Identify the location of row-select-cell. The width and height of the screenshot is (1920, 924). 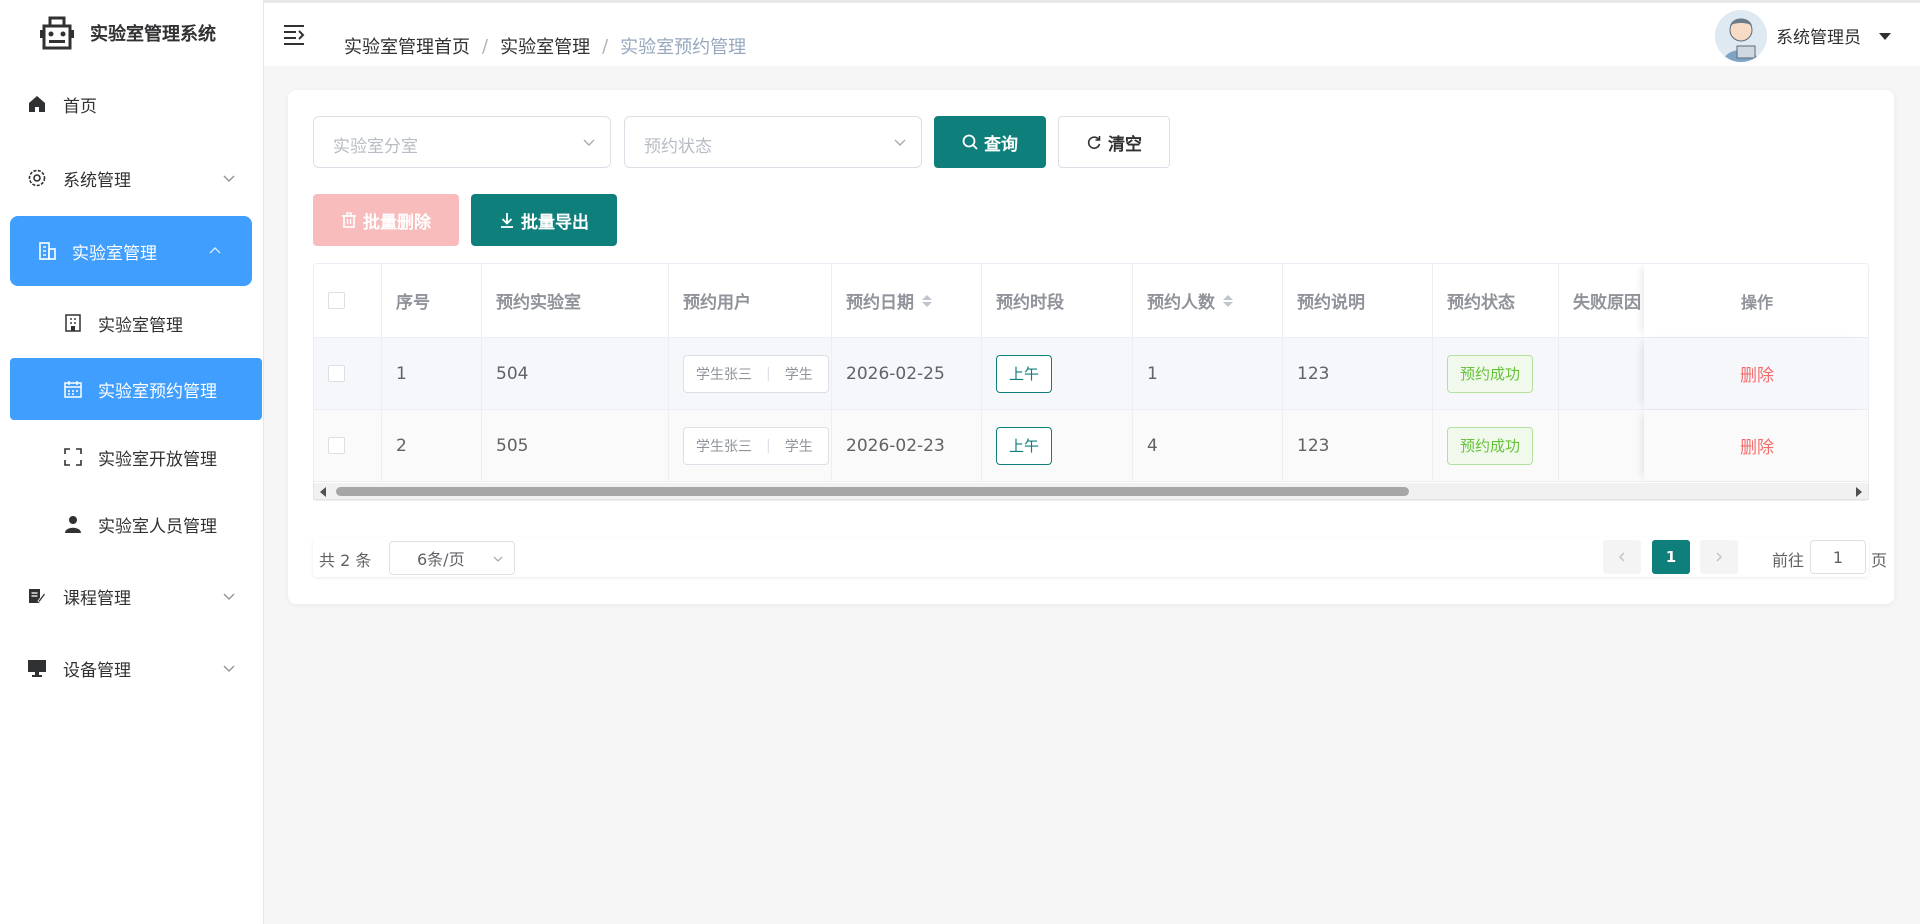
(348, 373).